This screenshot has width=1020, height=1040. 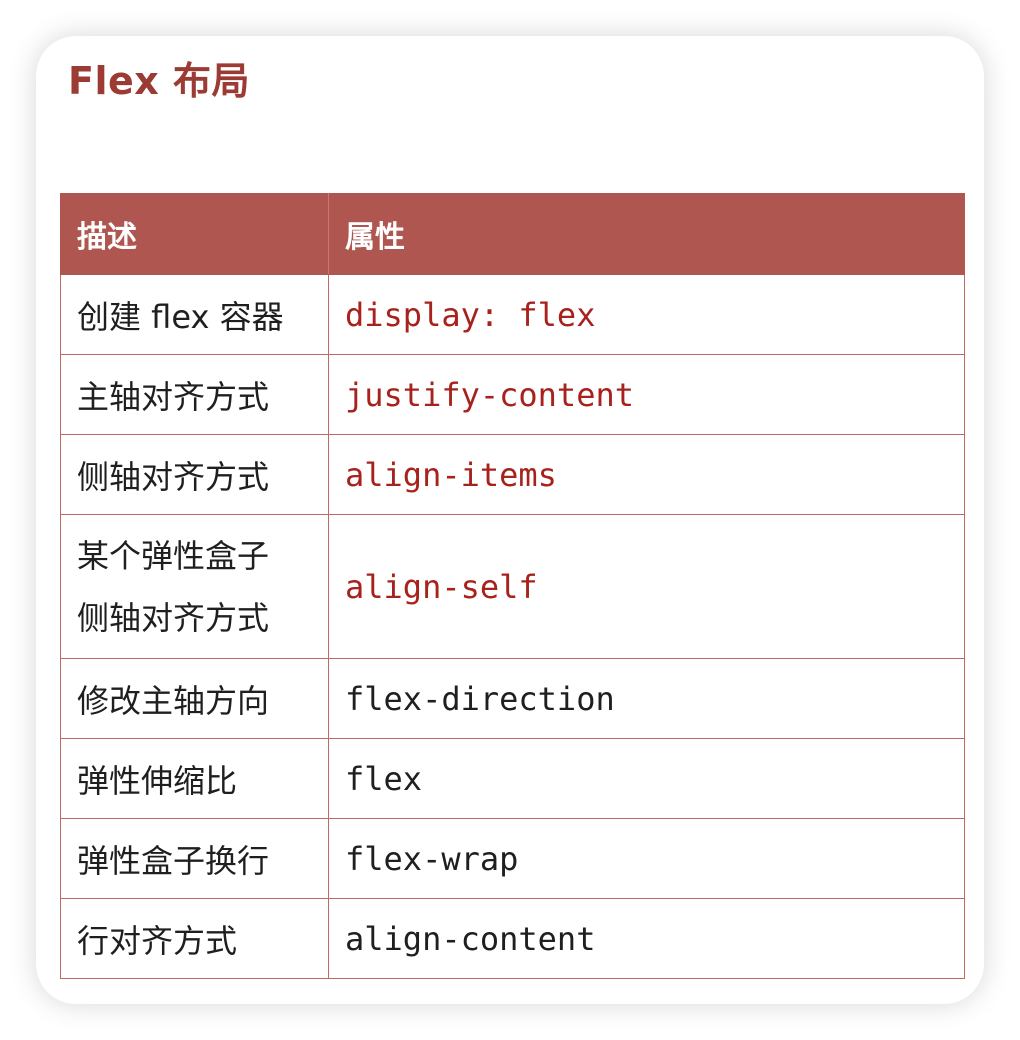 What do you see at coordinates (646, 938) in the screenshot?
I see `row-property: align-content` at bounding box center [646, 938].